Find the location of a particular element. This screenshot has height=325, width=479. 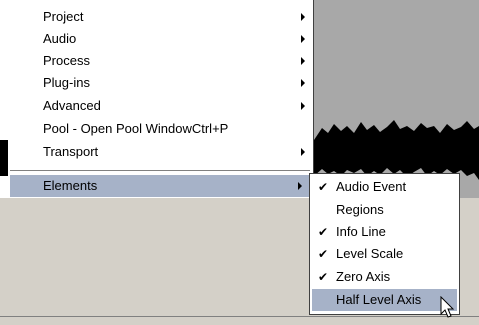

menu-item-elements: Elements is located at coordinates (160, 186).